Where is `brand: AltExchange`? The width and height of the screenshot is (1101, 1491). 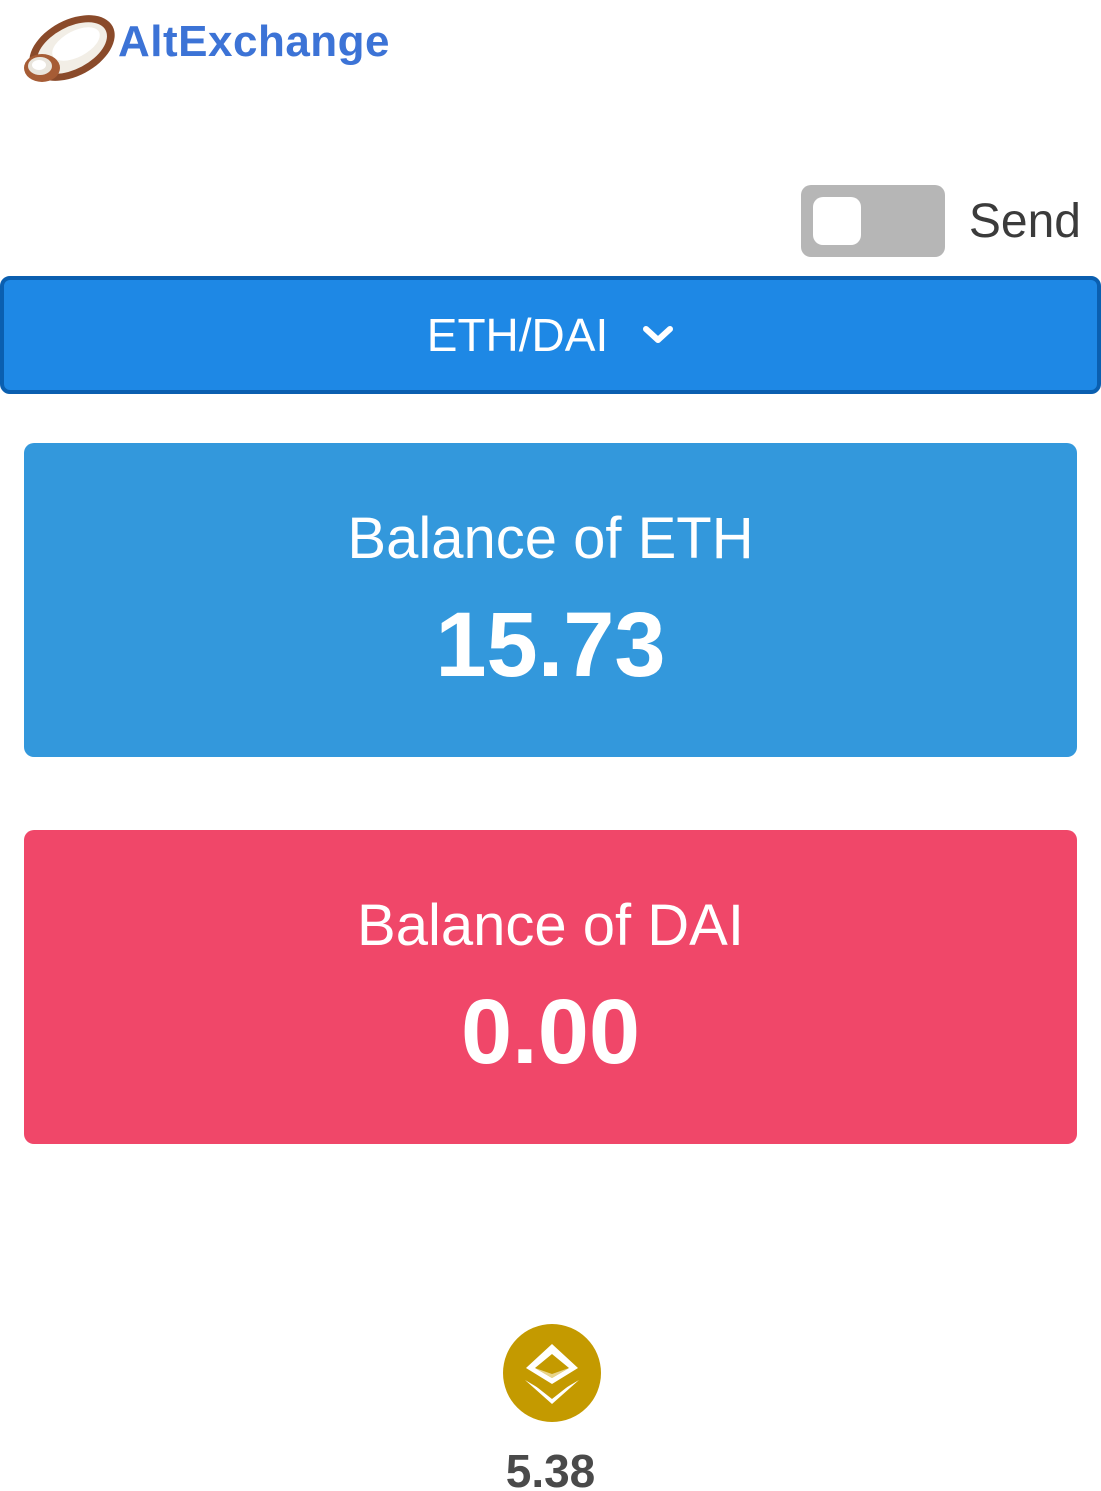 brand: AltExchange is located at coordinates (205, 45).